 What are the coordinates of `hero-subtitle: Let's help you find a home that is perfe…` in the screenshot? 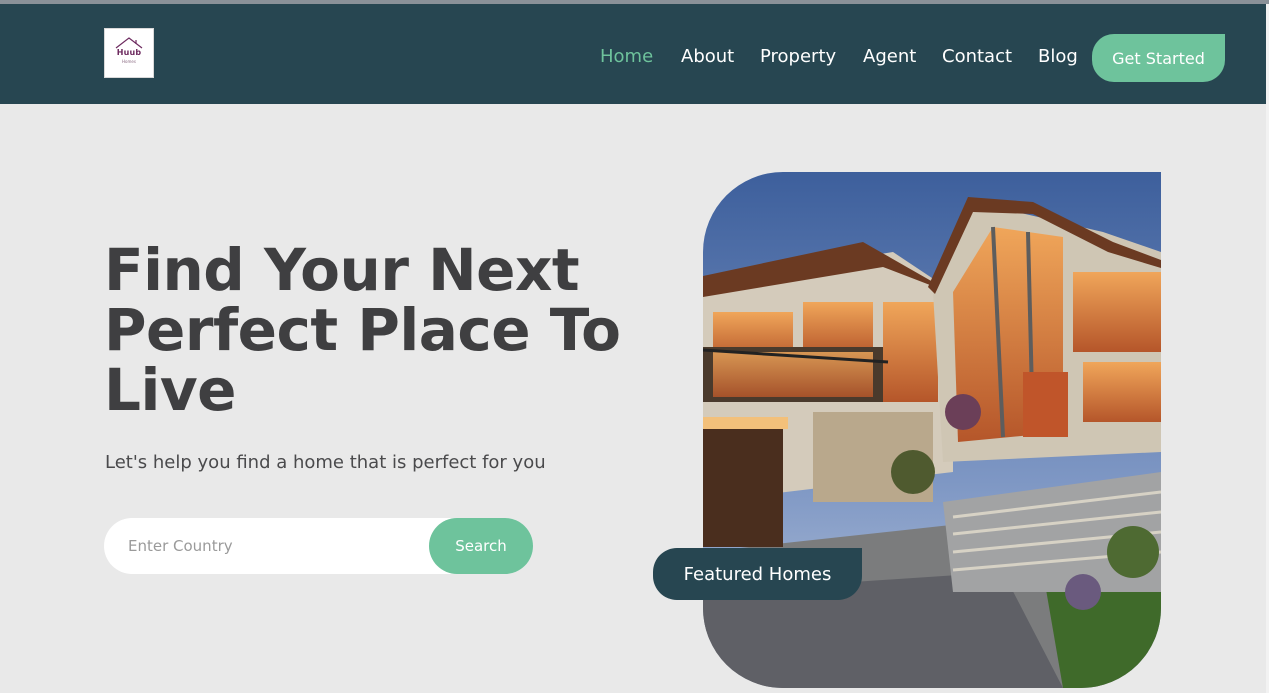 It's located at (325, 462).